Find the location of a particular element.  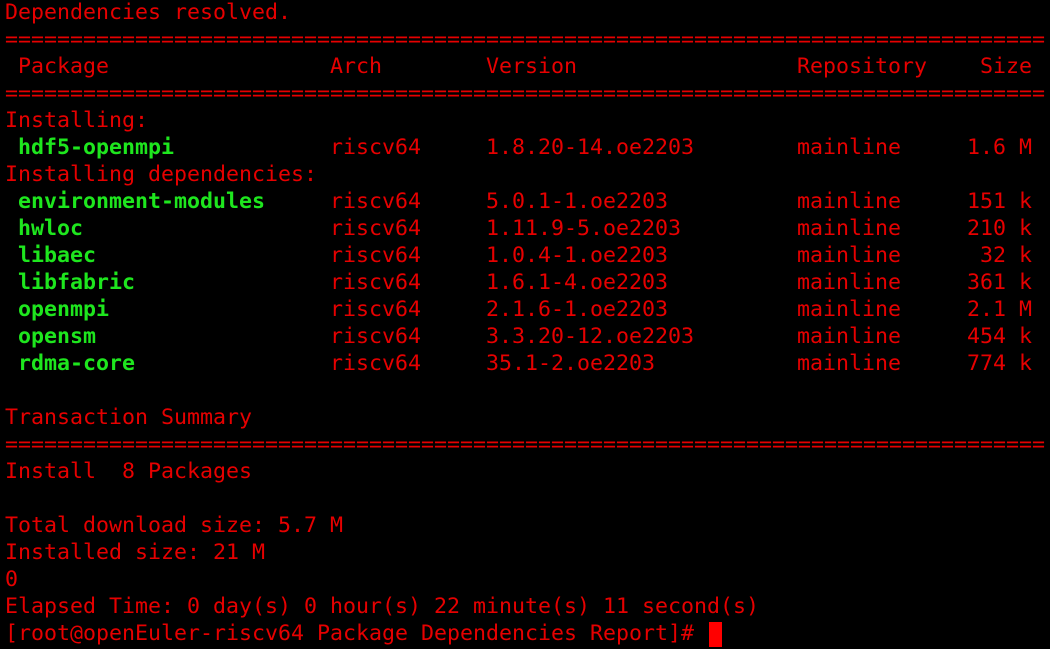

text-cursor is located at coordinates (716, 634).